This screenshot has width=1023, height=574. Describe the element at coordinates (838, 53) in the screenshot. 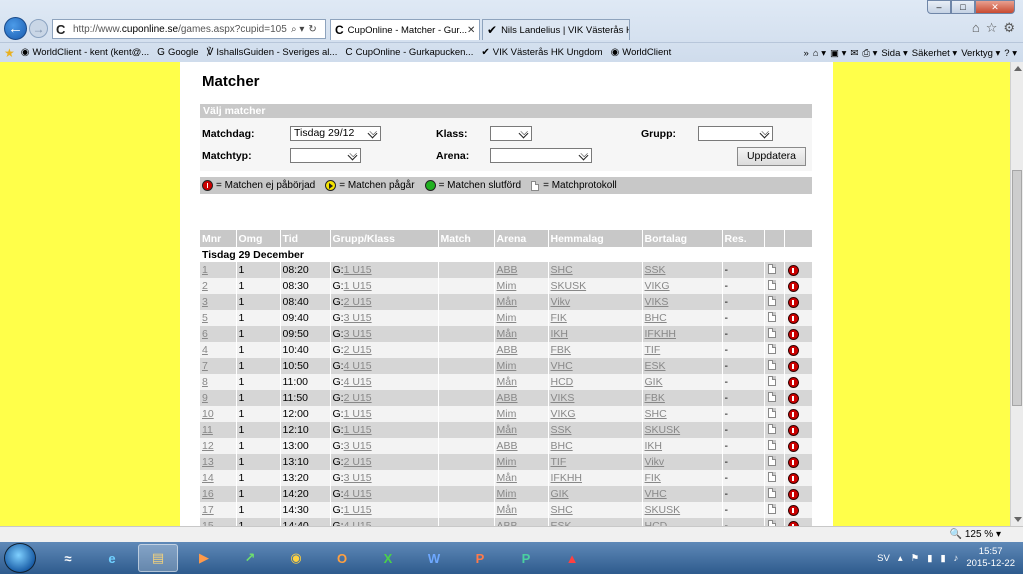

I see `feeds-icon: ▣ ▾` at that location.